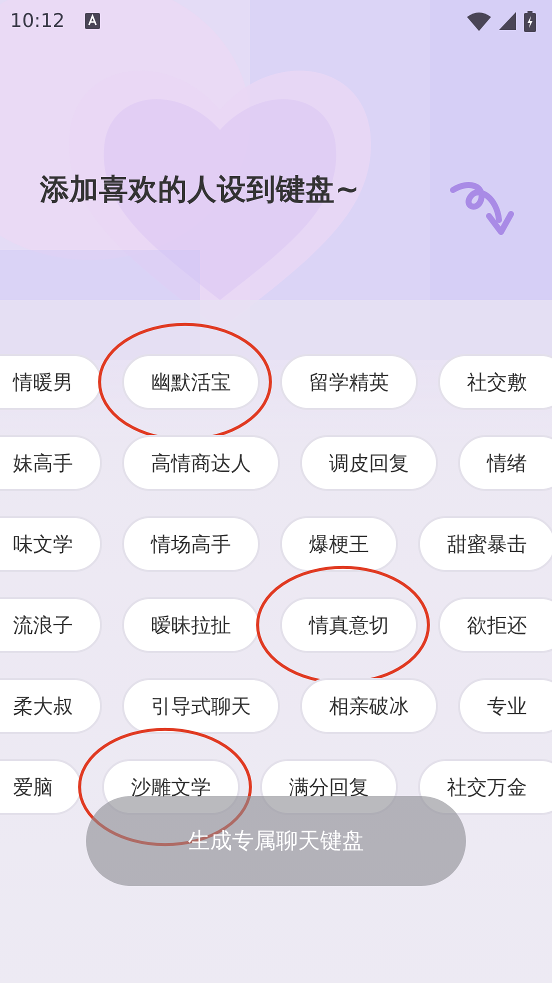  Describe the element at coordinates (349, 625) in the screenshot. I see `persona-tag: 情真意切` at that location.